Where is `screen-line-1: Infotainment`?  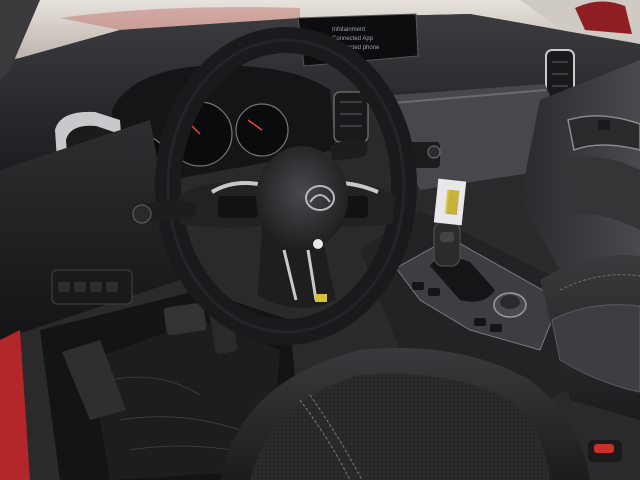 screen-line-1: Infotainment is located at coordinates (348, 30).